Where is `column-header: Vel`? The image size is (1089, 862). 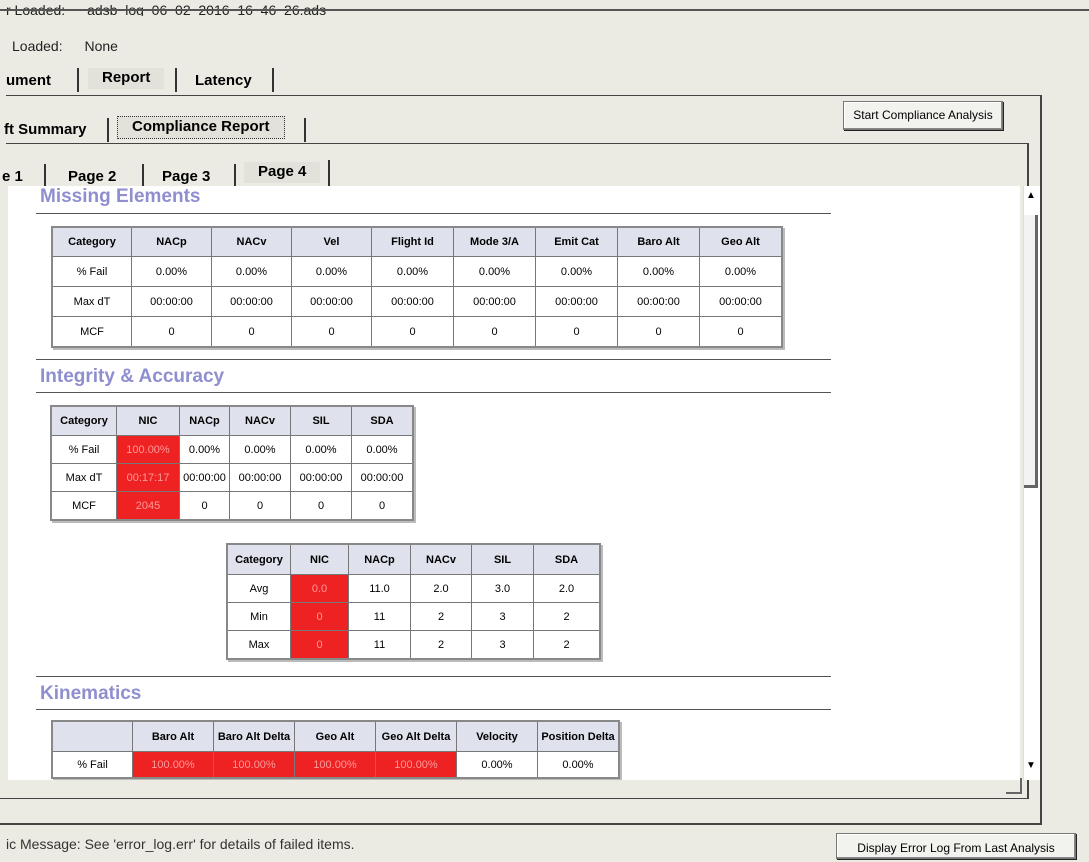 column-header: Vel is located at coordinates (331, 241).